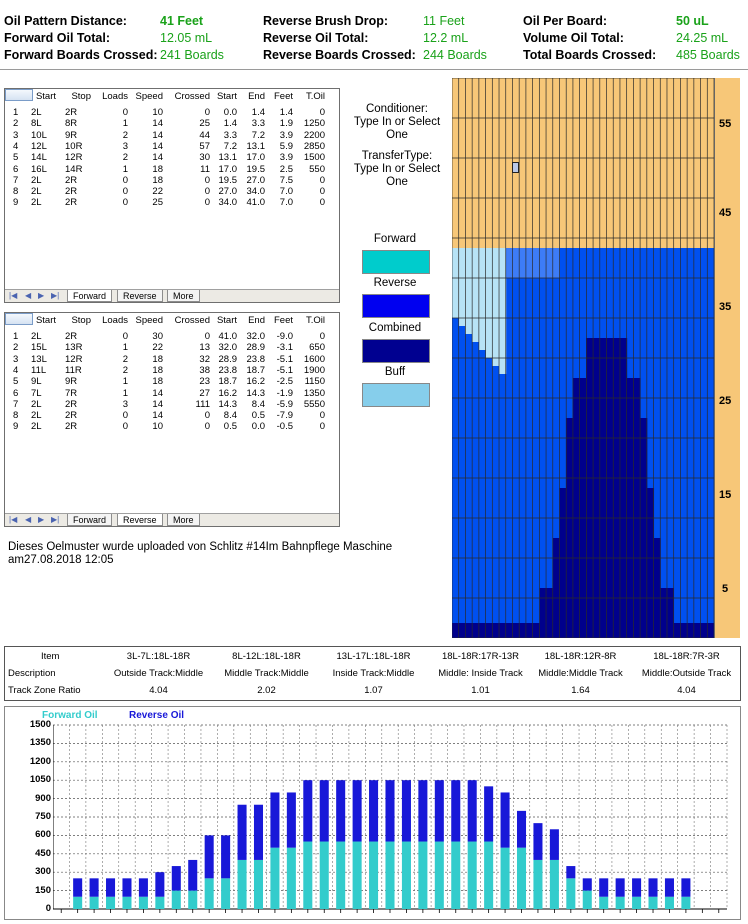 The image size is (748, 924). What do you see at coordinates (125, 157) in the screenshot?
I see `table-cell: 2` at bounding box center [125, 157].